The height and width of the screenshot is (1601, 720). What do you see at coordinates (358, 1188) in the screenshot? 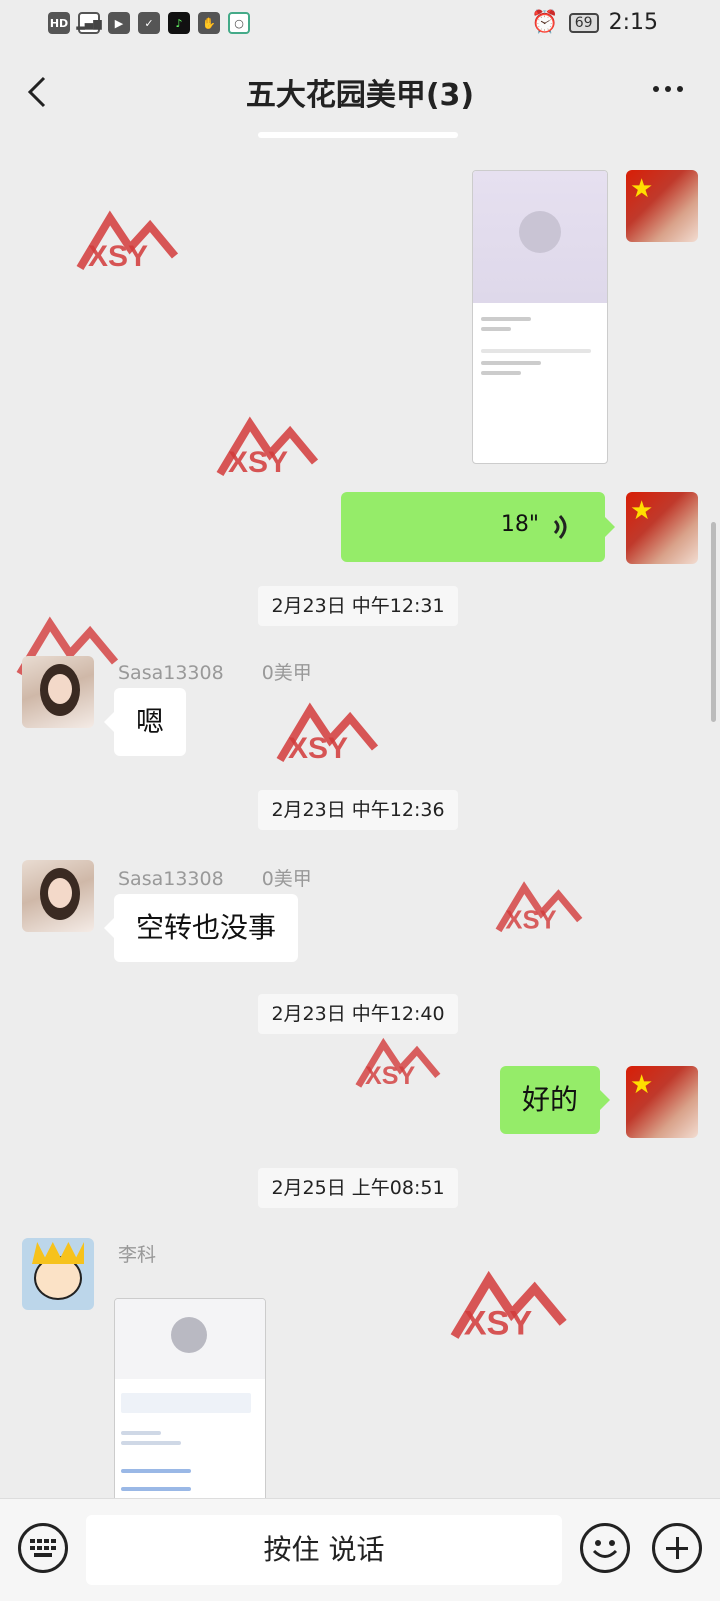
I see `timestamp: 2月25日 上午08:51` at bounding box center [358, 1188].